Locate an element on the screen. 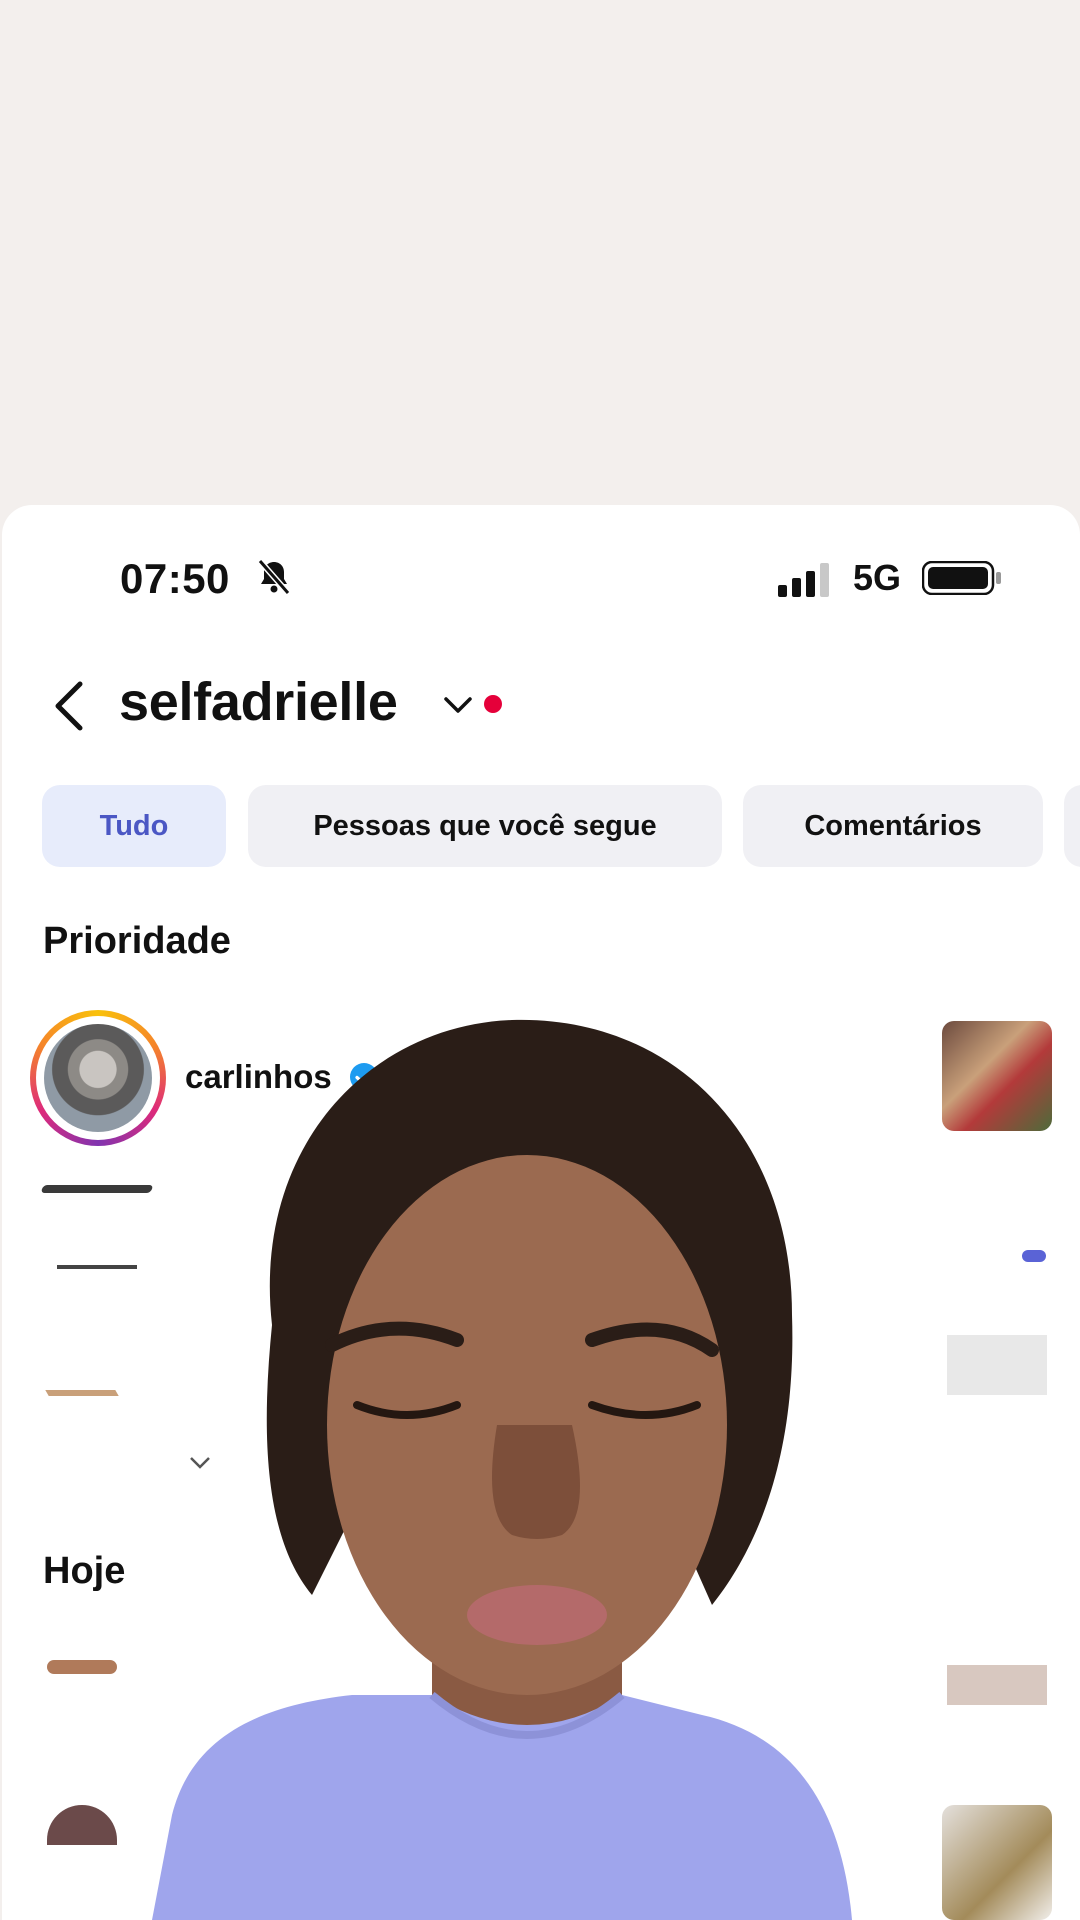 This screenshot has width=1080, height=1920. back-arrow-icon is located at coordinates (70, 706).